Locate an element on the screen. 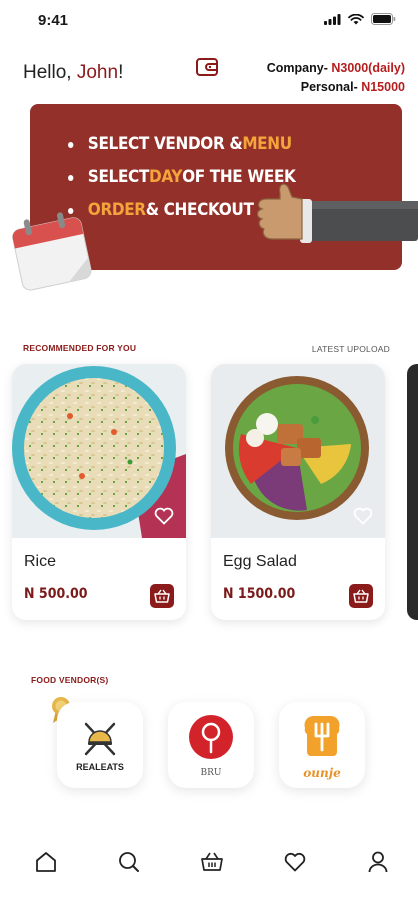 Image resolution: width=418 pixels, height=900 pixels. food-card-rice: Rice N 500.00 is located at coordinates (99, 492).